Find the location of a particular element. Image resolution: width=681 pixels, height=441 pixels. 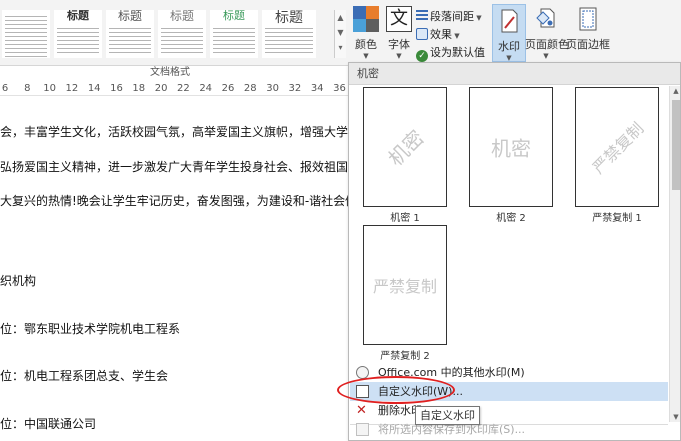

document-line: 弘扬爱国主义精神，进一步激发广大青年学生投身社会、报效祖国，奖 is located at coordinates (176, 167).